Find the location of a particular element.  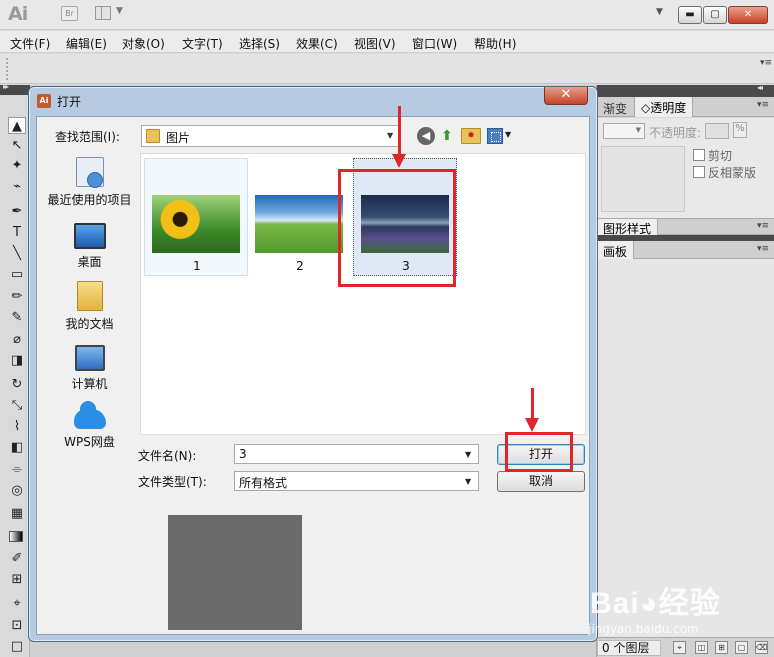

lasso-tool-icon: ⌁ is located at coordinates (17, 186).